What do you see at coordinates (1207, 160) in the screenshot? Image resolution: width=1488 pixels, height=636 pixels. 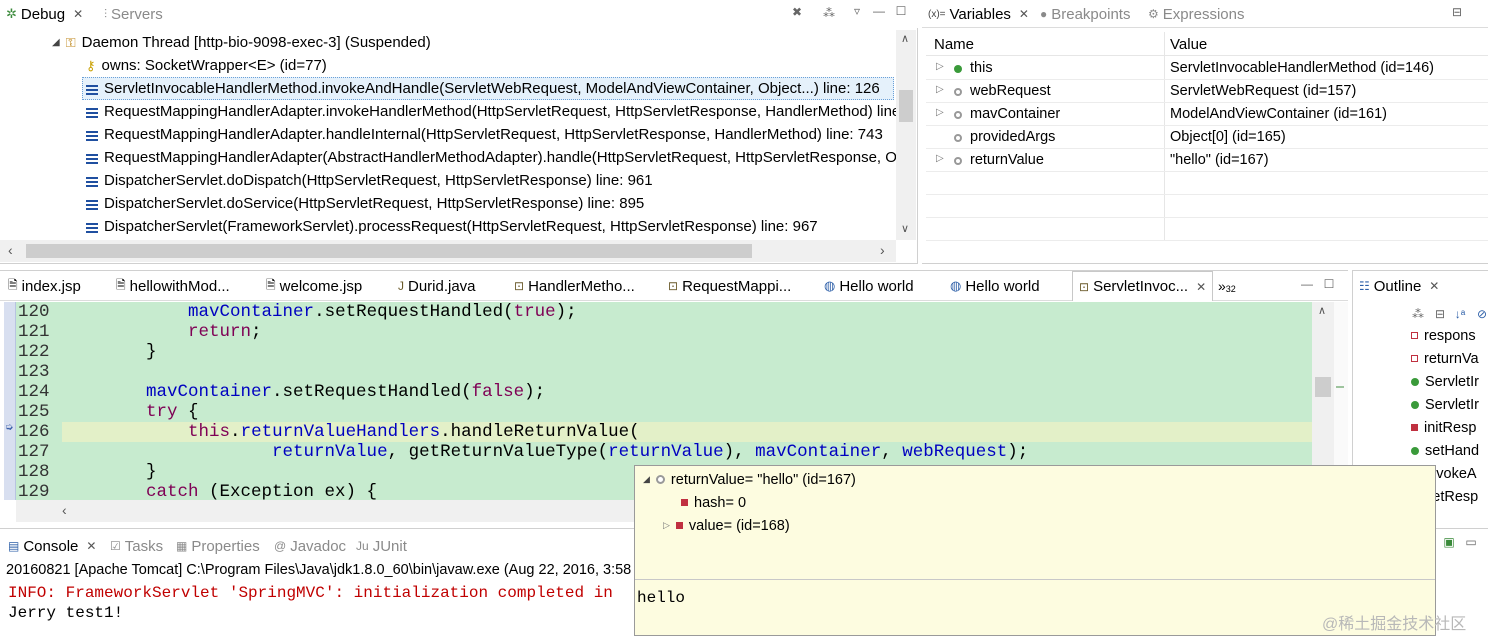 I see `variable-row: ▷ returnValue "hello" (id=167)` at bounding box center [1207, 160].